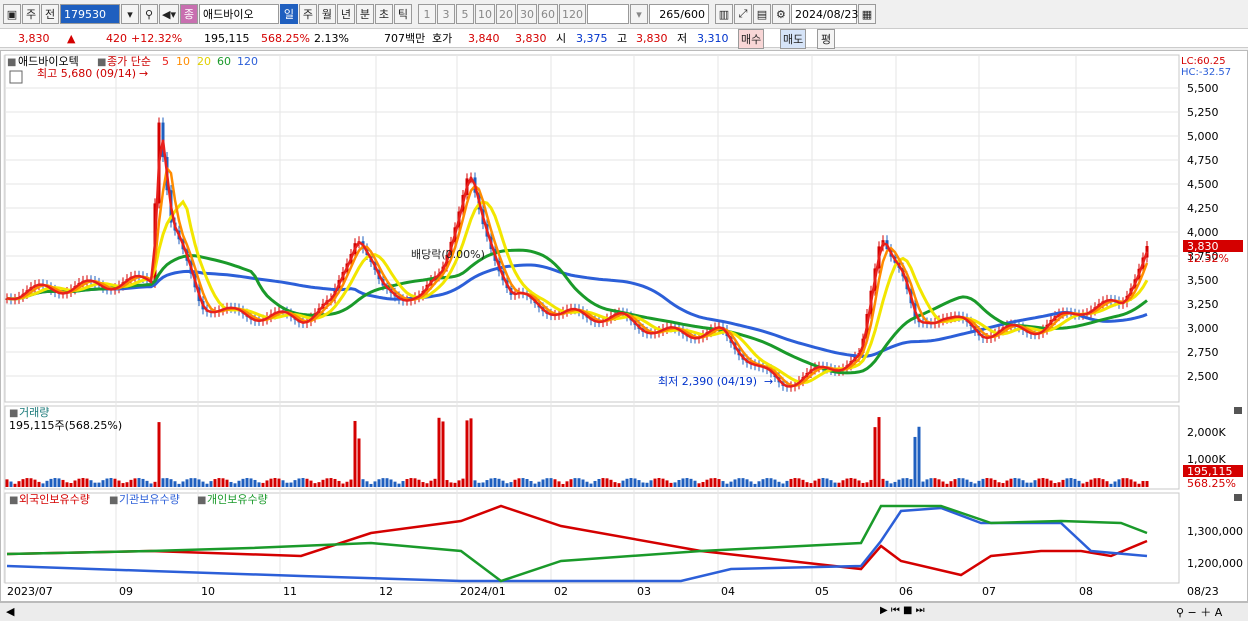 Image resolution: width=1248 pixels, height=621 pixels. I want to click on period-day: 일, so click(288, 14).